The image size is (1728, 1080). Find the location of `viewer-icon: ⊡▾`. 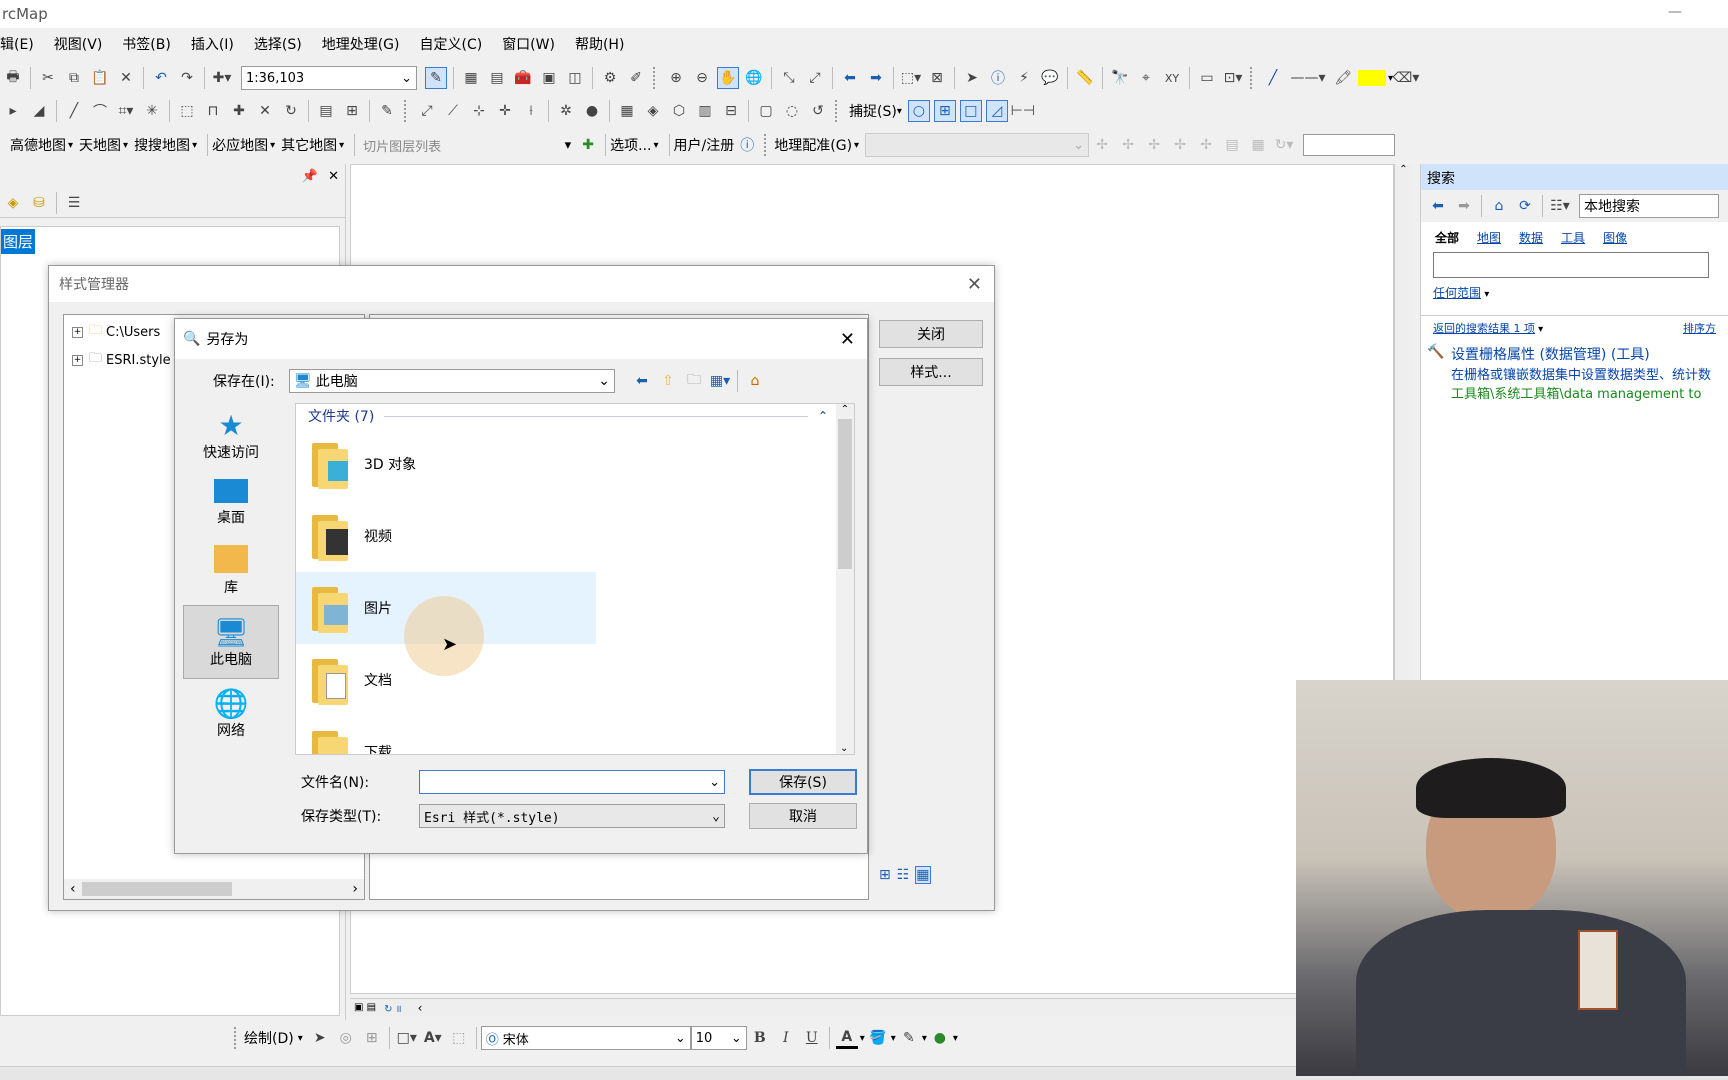

viewer-icon: ⊡▾ is located at coordinates (1233, 78).